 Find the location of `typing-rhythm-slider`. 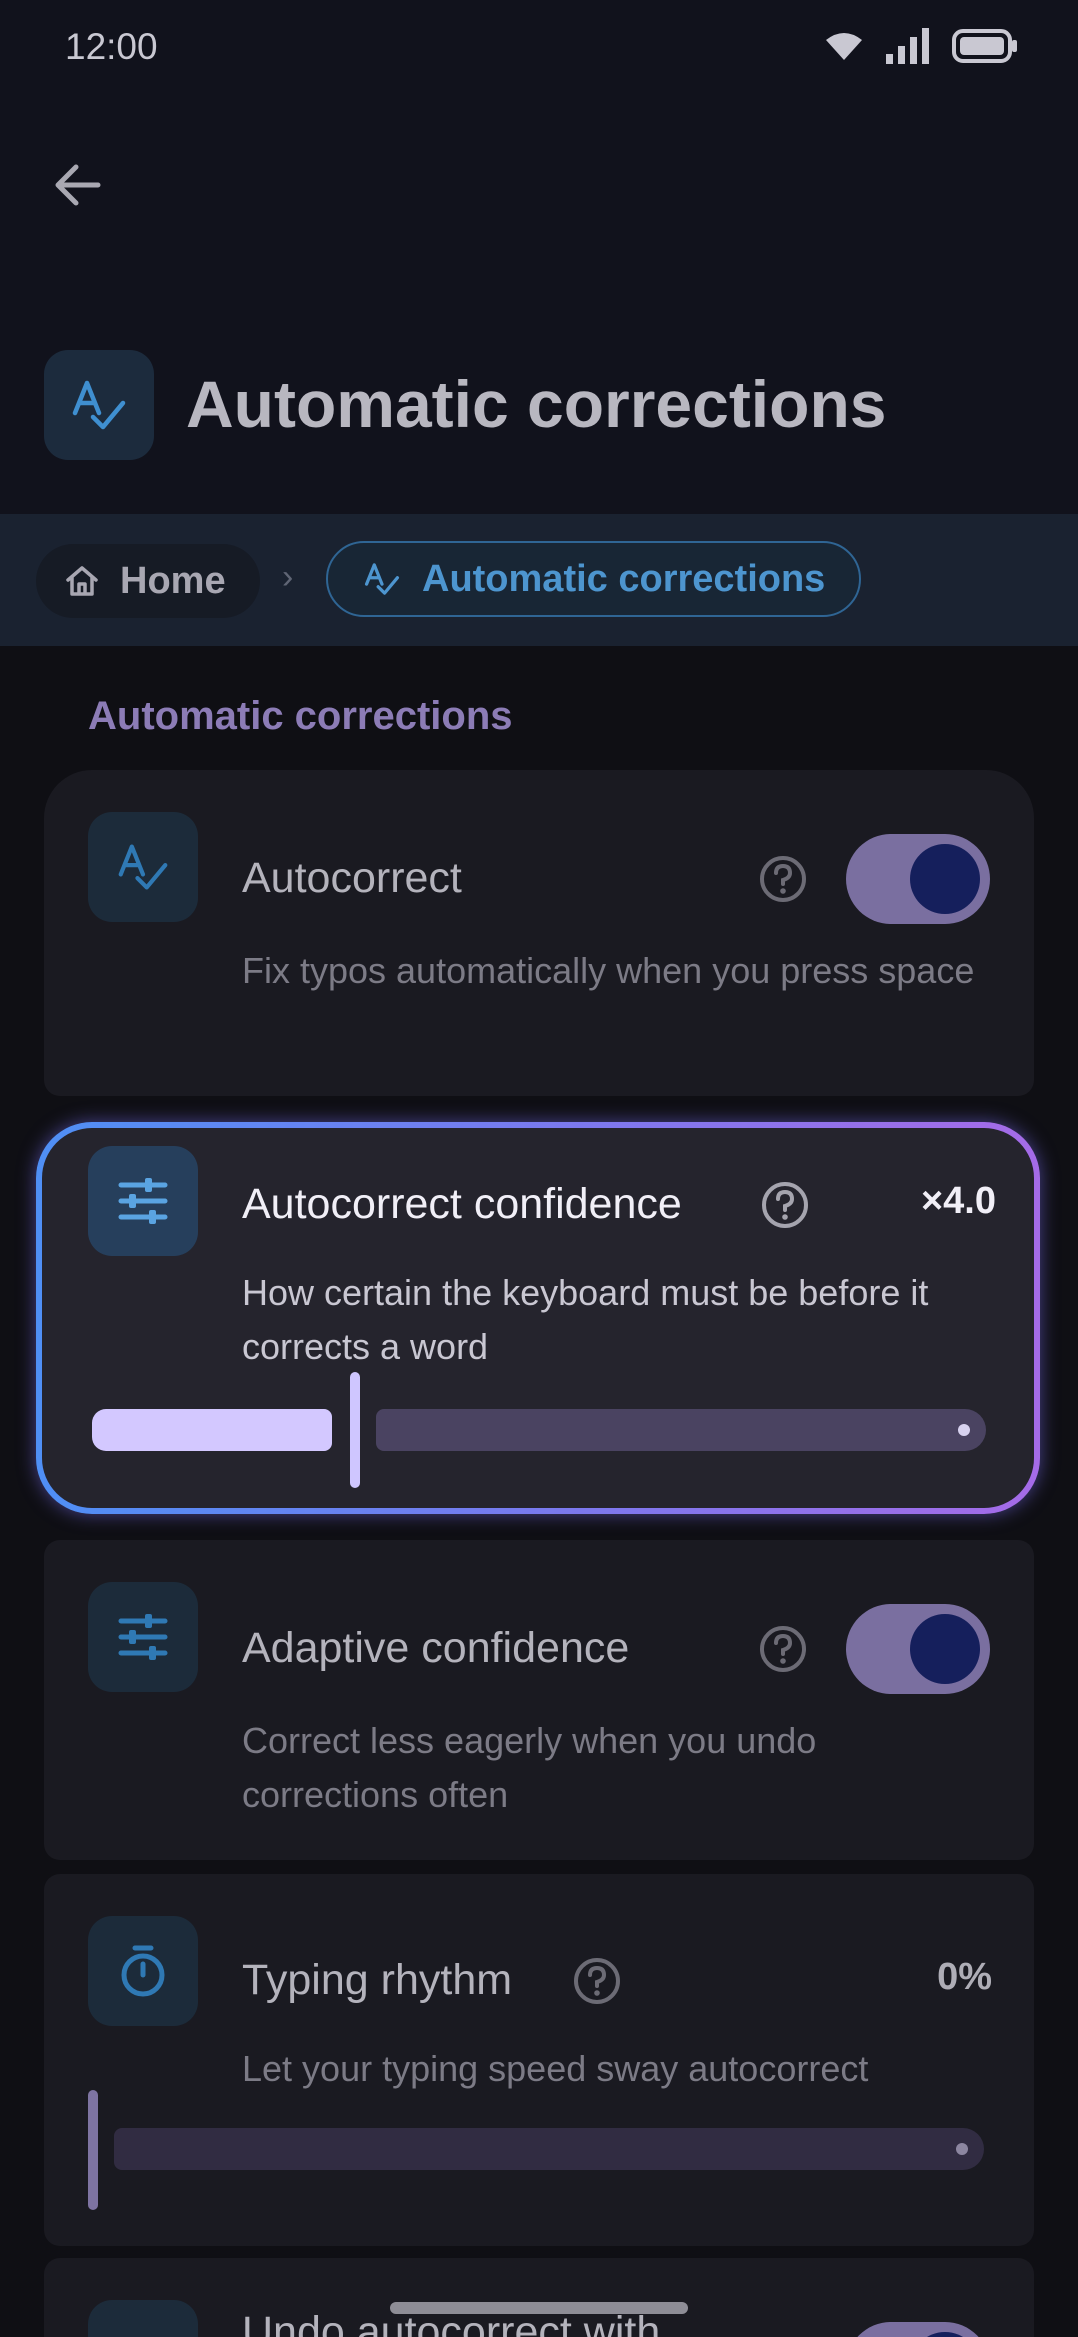

typing-rhythm-slider is located at coordinates (539, 2060).